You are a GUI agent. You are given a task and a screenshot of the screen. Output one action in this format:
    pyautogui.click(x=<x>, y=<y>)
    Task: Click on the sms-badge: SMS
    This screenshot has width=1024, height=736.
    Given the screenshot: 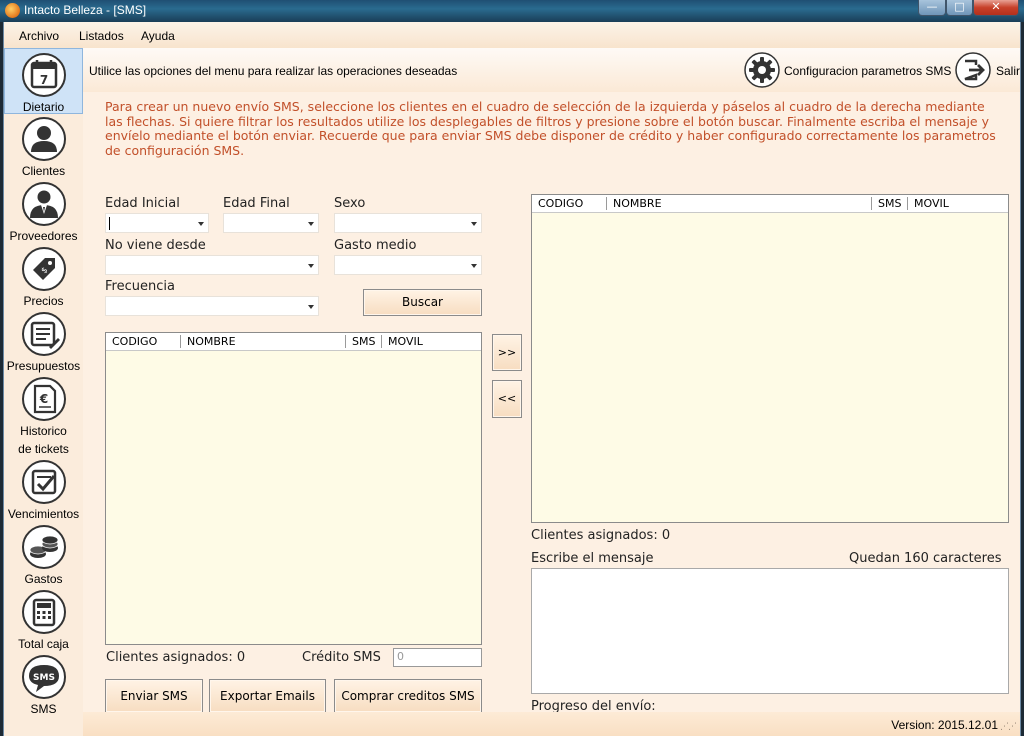 What is the action you would take?
    pyautogui.click(x=44, y=678)
    